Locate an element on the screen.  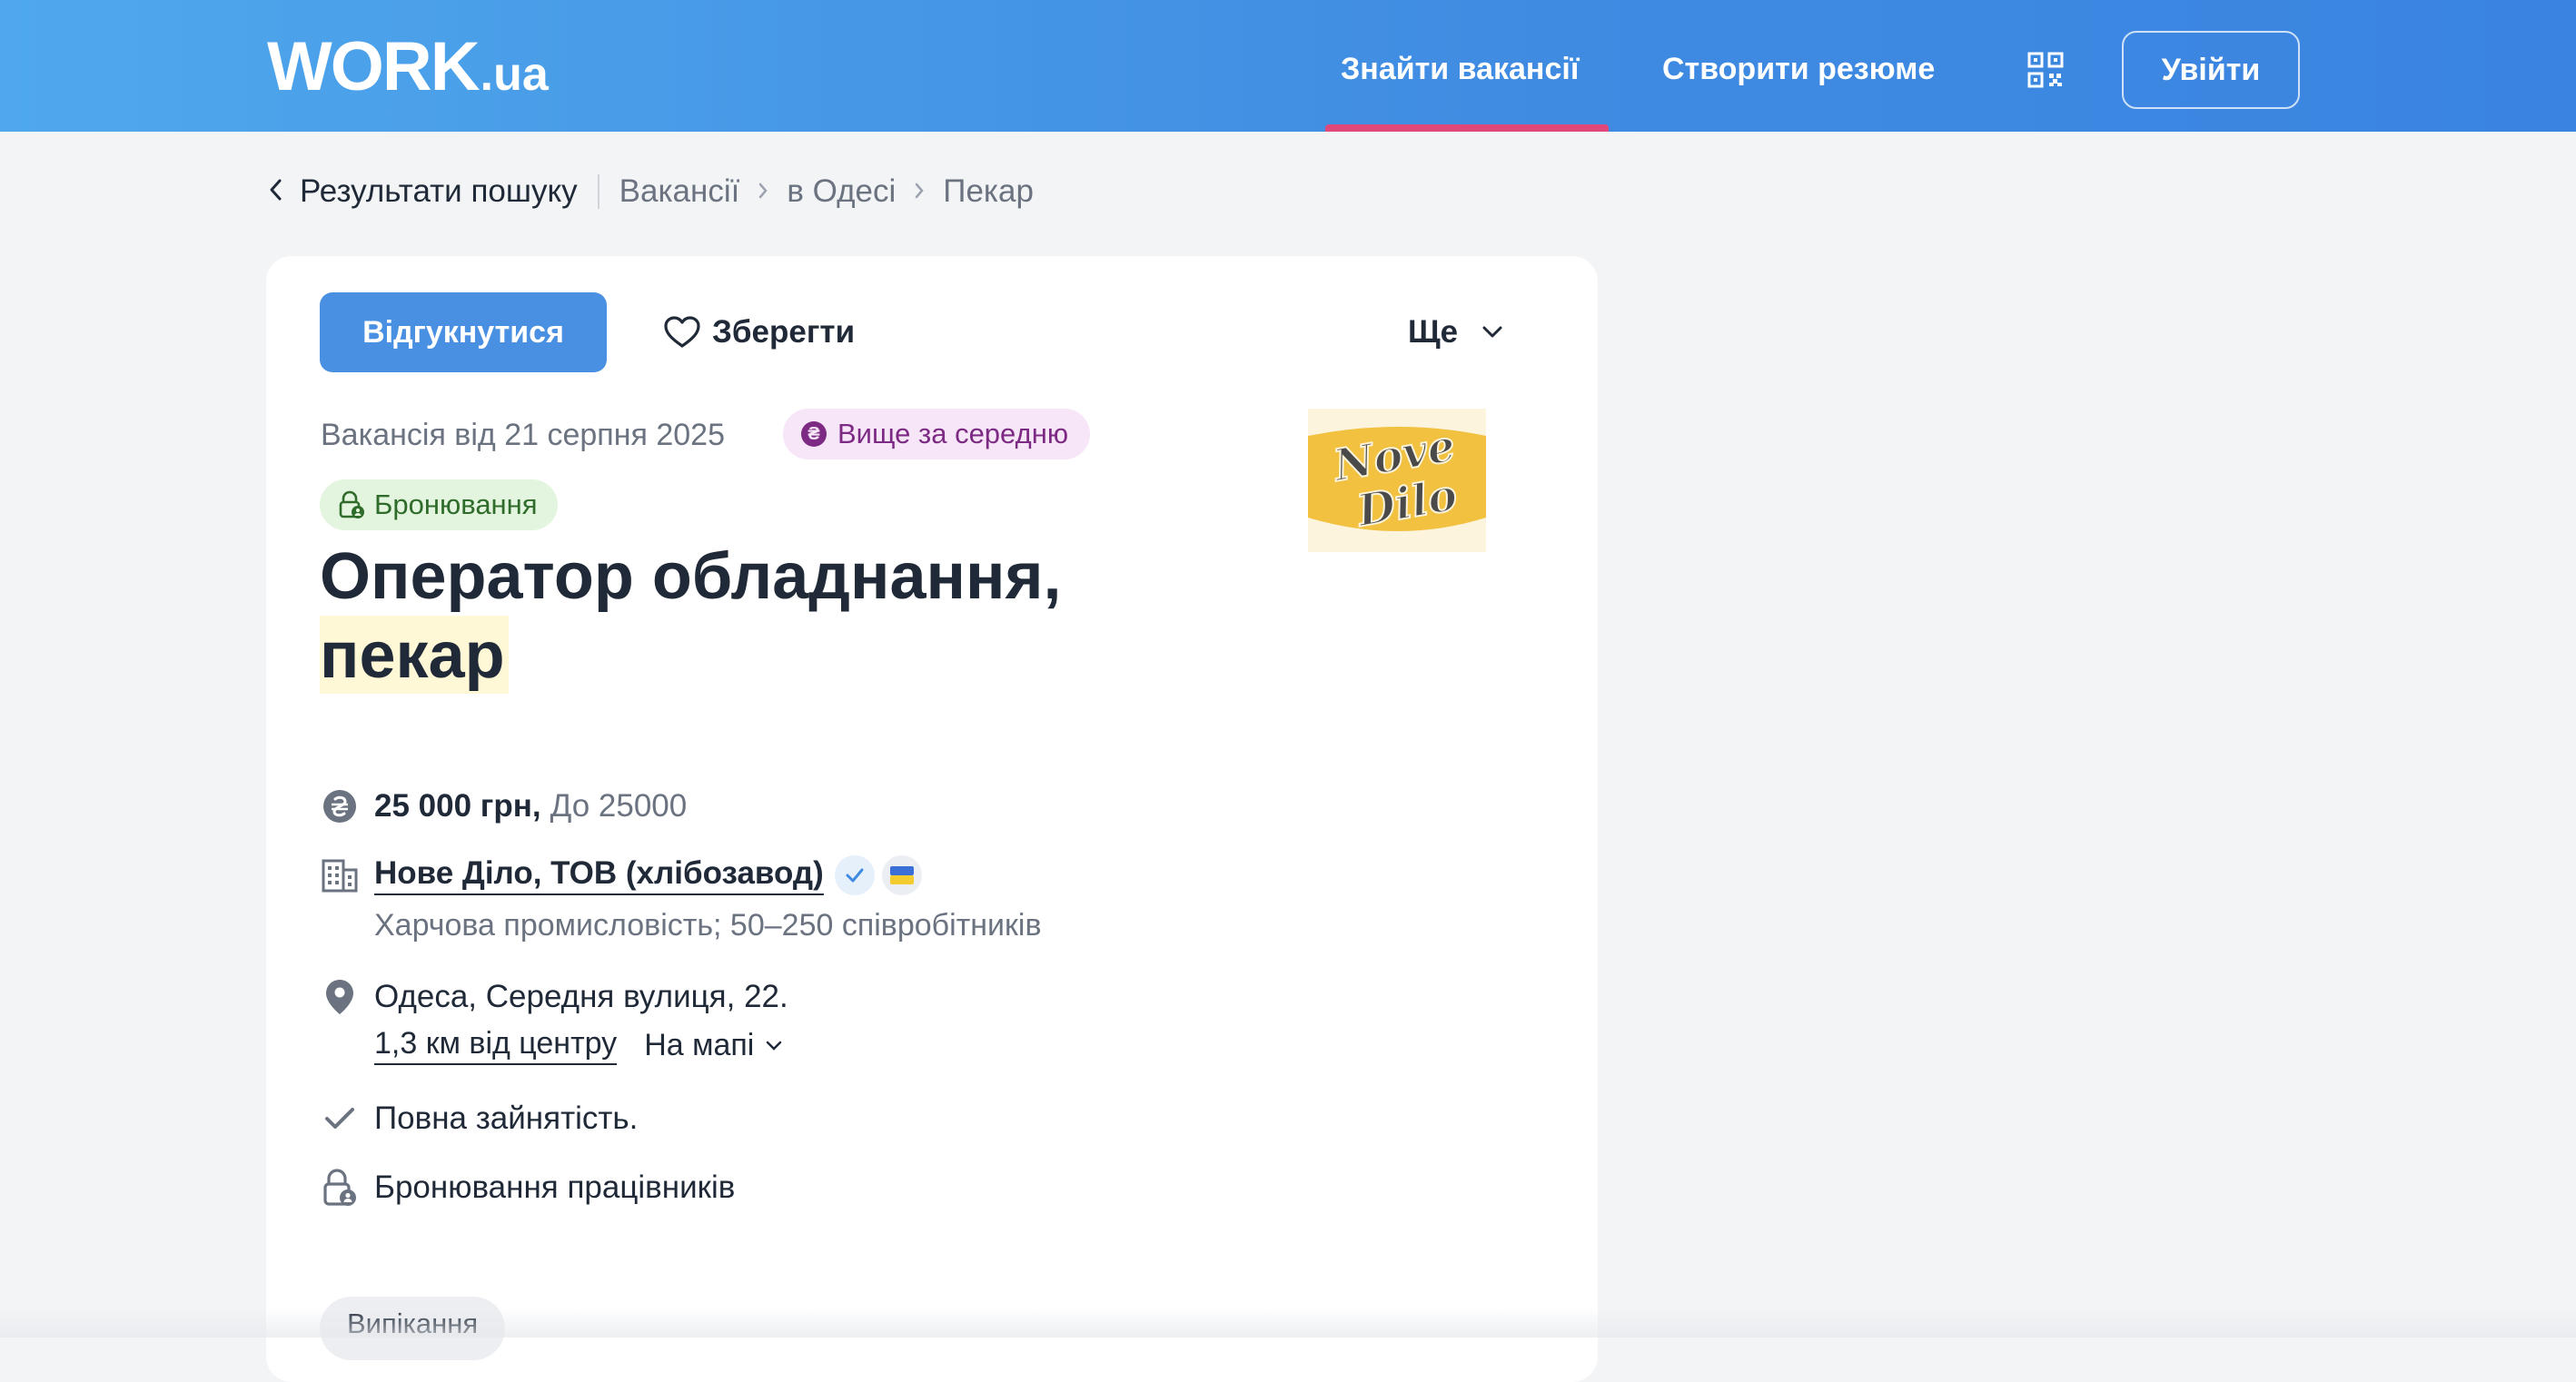
heart-icon is located at coordinates (682, 332).